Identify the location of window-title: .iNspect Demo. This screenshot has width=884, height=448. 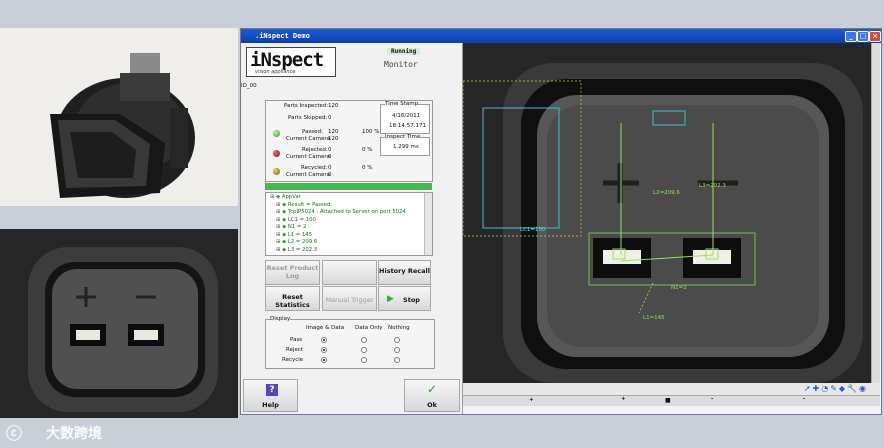
(282, 36).